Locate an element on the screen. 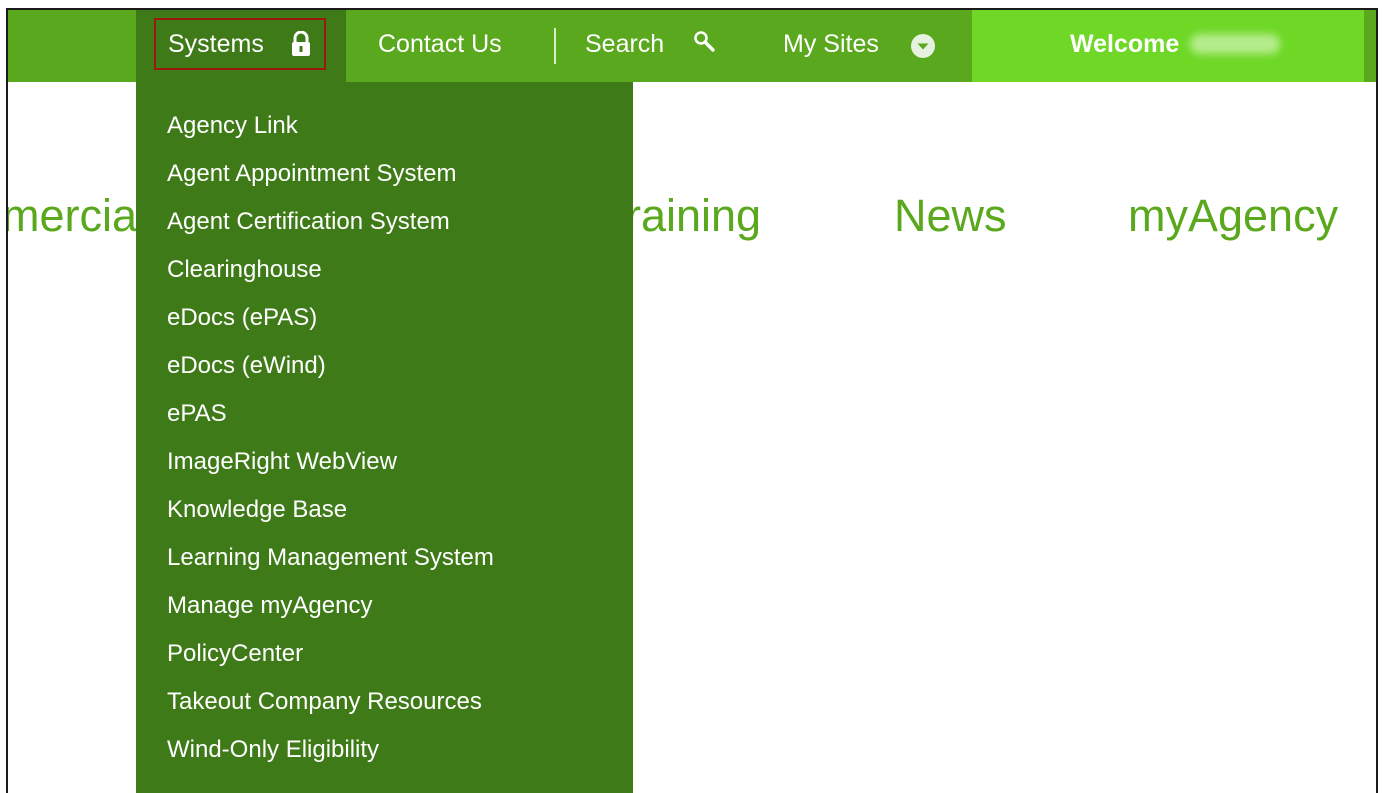  topbar-right-edge is located at coordinates (1370, 46).